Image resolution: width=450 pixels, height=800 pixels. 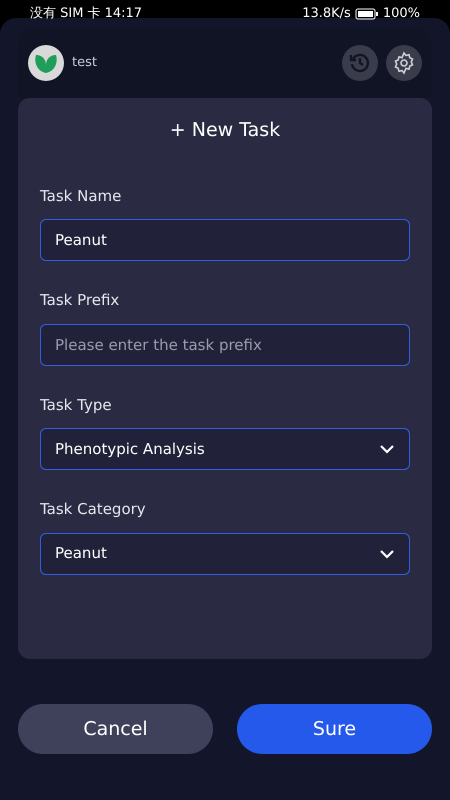 What do you see at coordinates (225, 553) in the screenshot?
I see `dropdown-field: Peanut` at bounding box center [225, 553].